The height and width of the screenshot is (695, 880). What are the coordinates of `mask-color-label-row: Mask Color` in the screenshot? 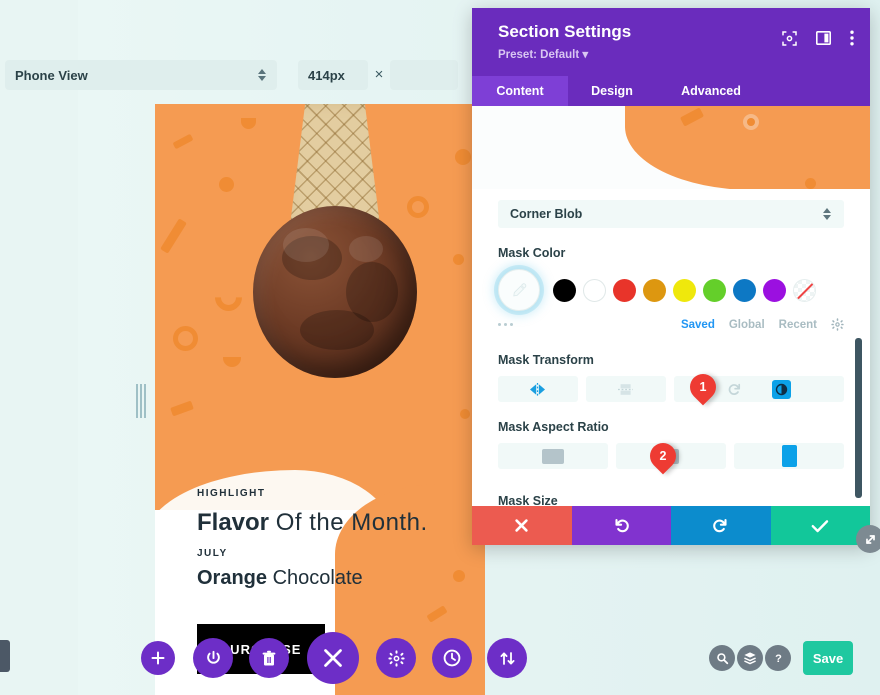 It's located at (671, 253).